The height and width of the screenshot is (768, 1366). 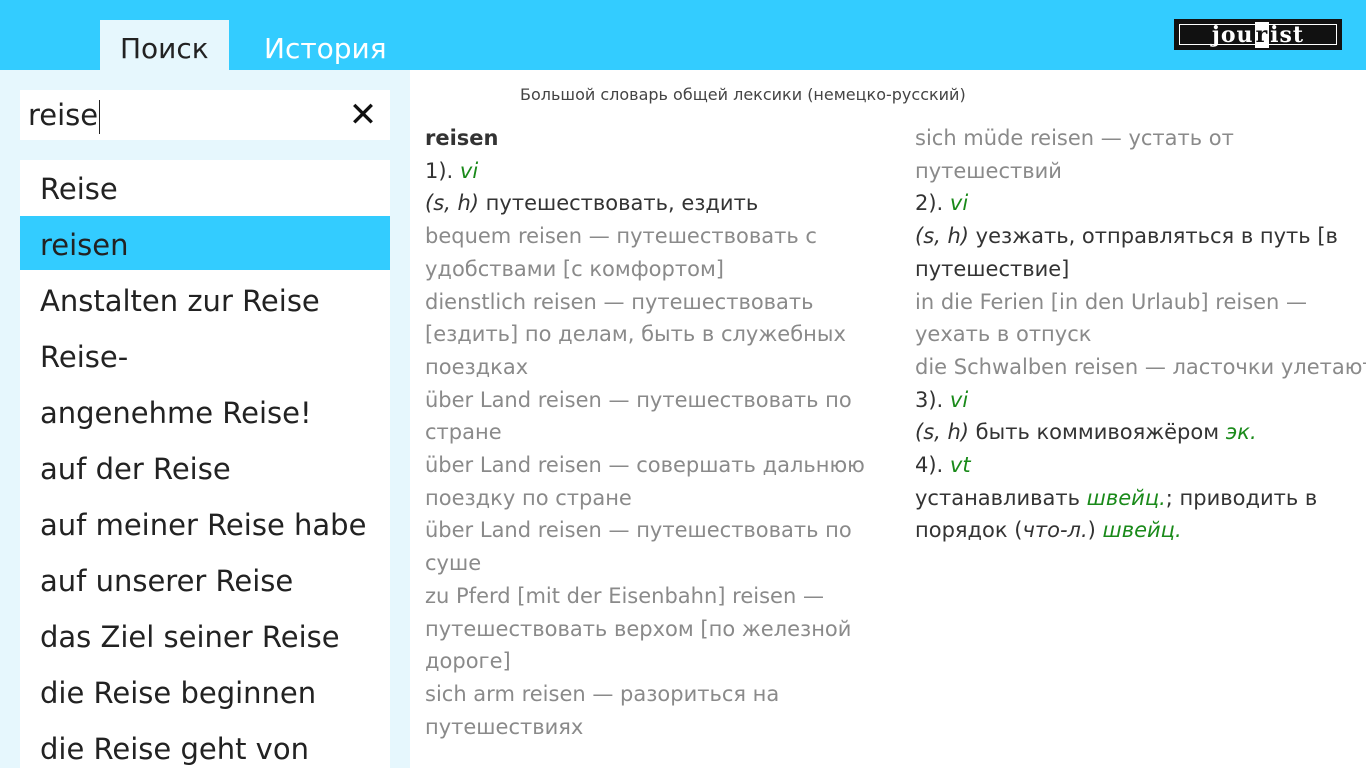 I want to click on headword: reisen, so click(x=462, y=138).